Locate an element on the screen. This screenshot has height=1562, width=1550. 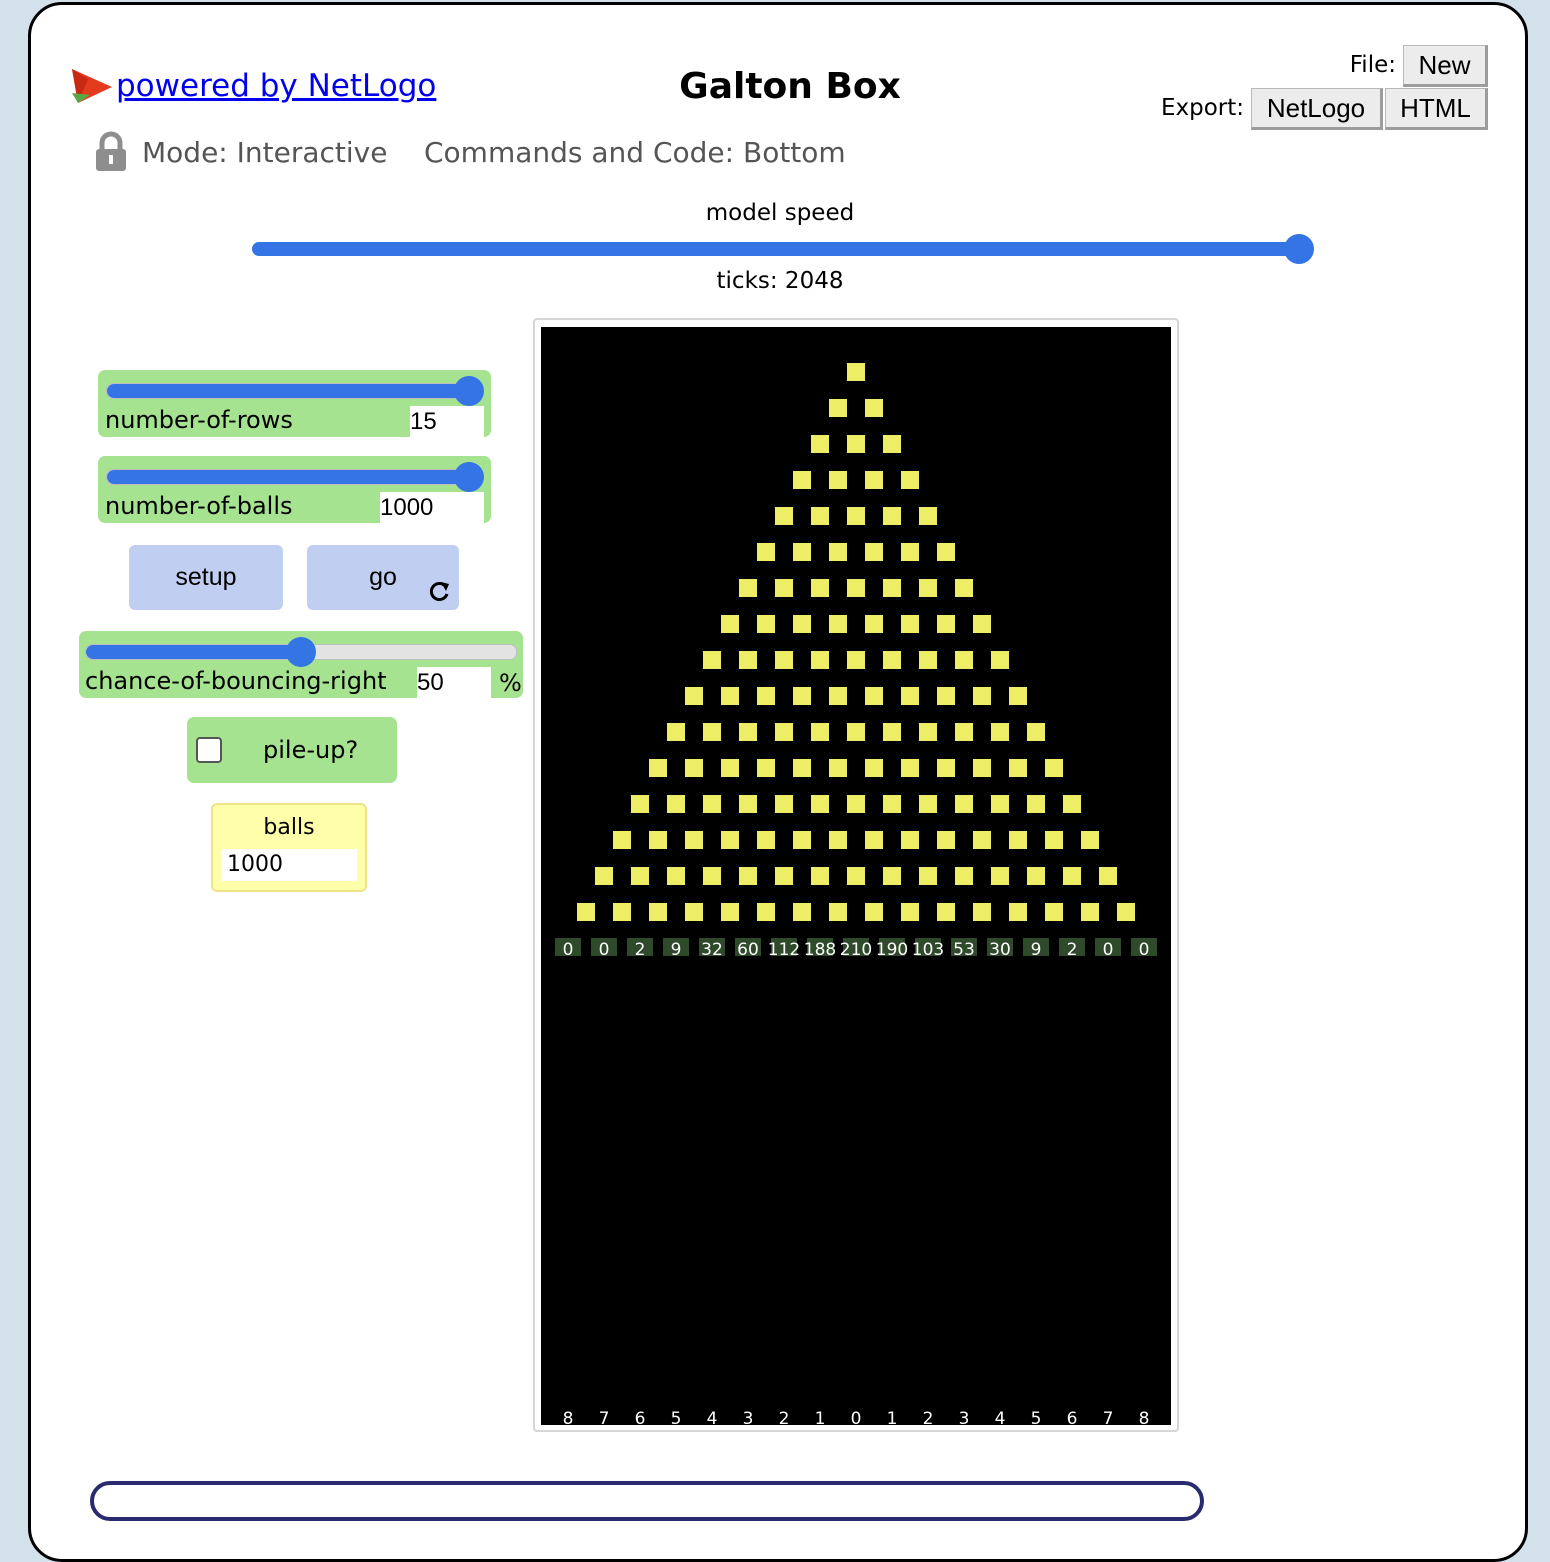
bin-count-label: 53 is located at coordinates (964, 950).